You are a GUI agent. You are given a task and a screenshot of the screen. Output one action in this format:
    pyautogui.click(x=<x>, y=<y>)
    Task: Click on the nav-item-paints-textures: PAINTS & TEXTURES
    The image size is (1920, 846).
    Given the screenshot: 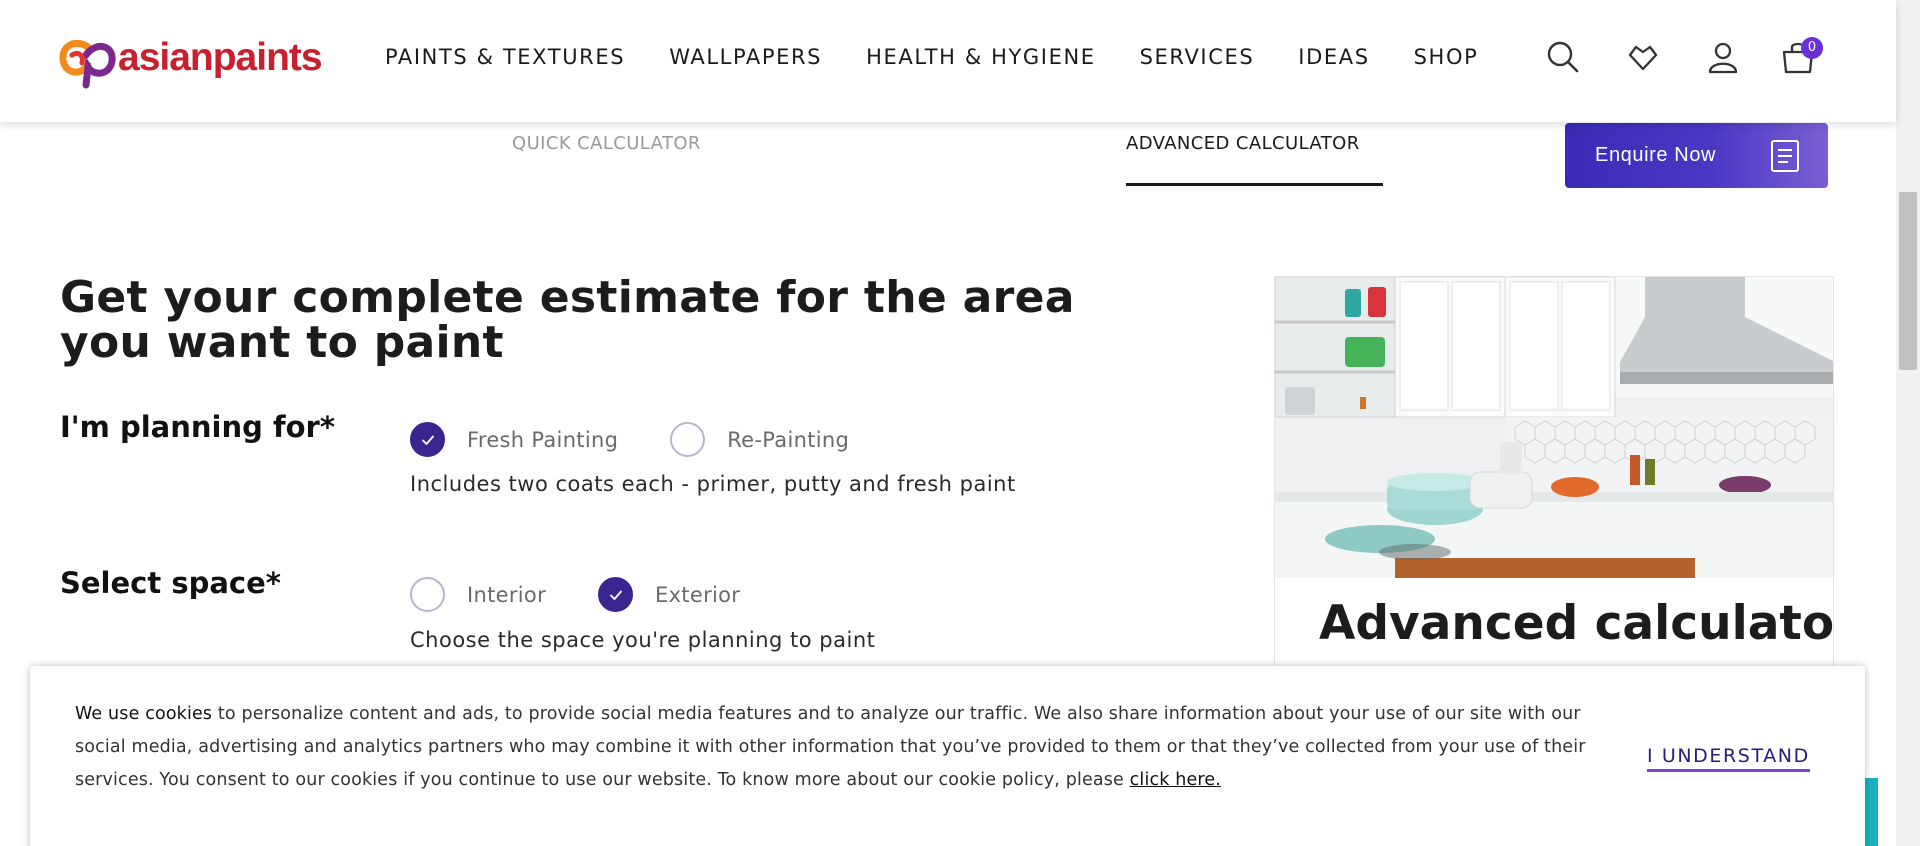 What is the action you would take?
    pyautogui.click(x=505, y=57)
    